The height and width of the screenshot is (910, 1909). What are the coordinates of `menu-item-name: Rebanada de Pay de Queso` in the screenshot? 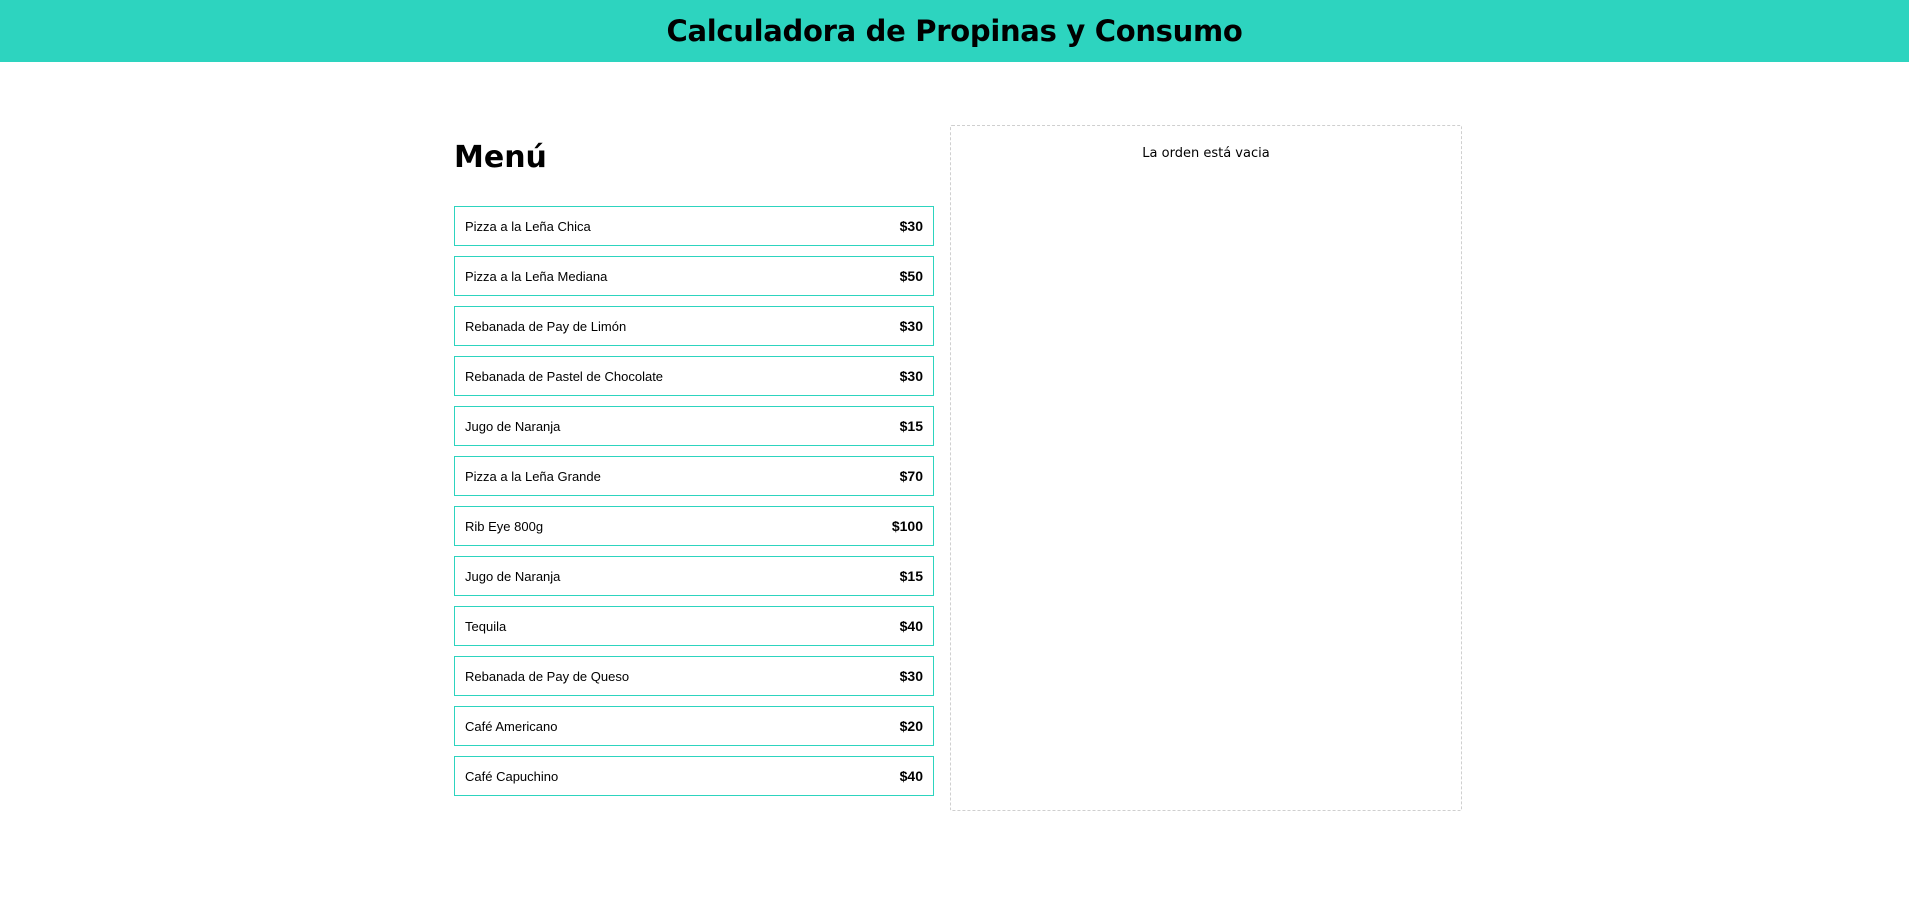 It's located at (547, 676).